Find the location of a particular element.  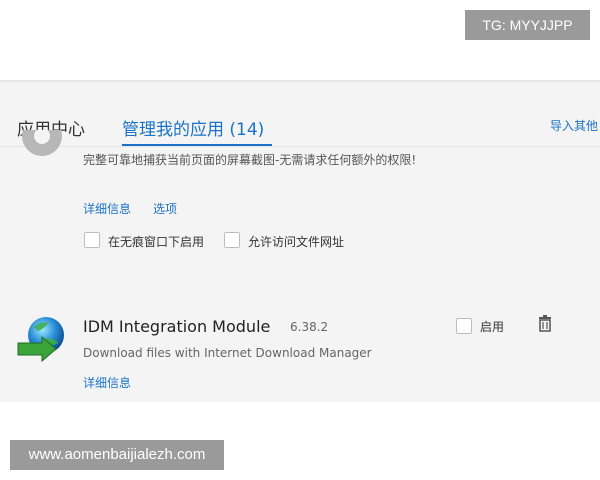

idm-globe-arrow-icon is located at coordinates (40, 340).